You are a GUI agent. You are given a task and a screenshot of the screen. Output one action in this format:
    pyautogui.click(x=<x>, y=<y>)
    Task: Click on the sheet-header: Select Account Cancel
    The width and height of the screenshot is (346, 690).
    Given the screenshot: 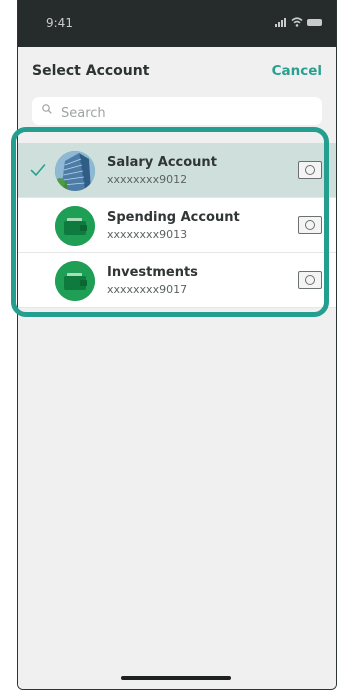 What is the action you would take?
    pyautogui.click(x=177, y=72)
    